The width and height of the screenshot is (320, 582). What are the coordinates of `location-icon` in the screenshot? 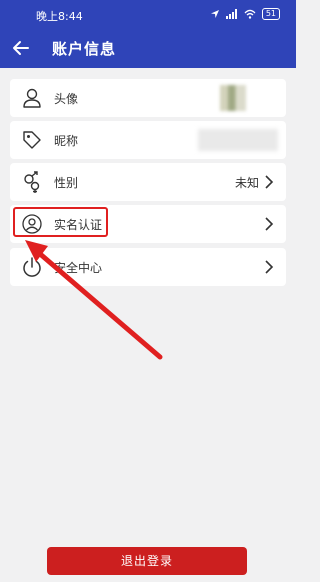 It's located at (214, 14).